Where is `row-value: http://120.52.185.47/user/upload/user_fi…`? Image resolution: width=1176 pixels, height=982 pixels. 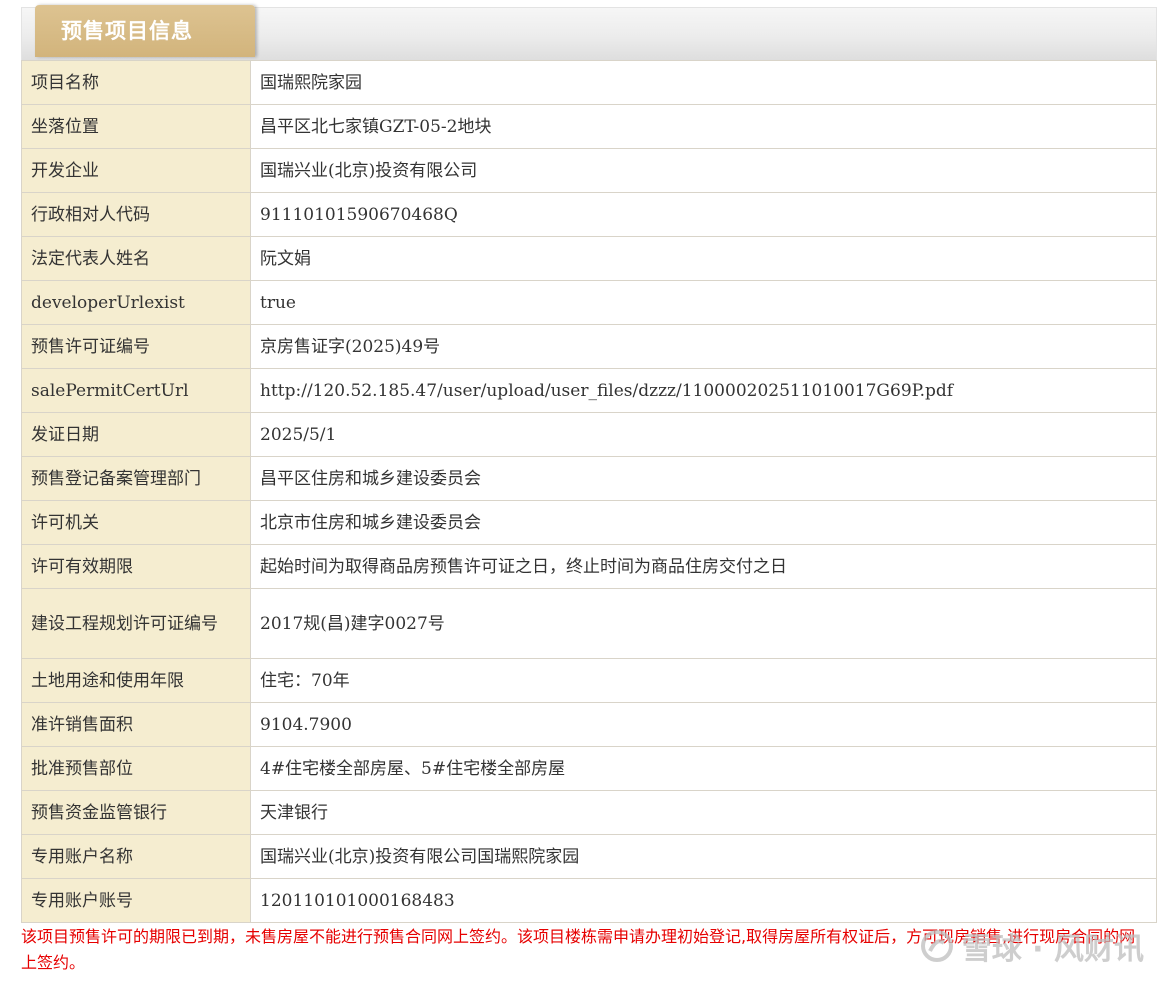
row-value: http://120.52.185.47/user/upload/user_fi… is located at coordinates (703, 390).